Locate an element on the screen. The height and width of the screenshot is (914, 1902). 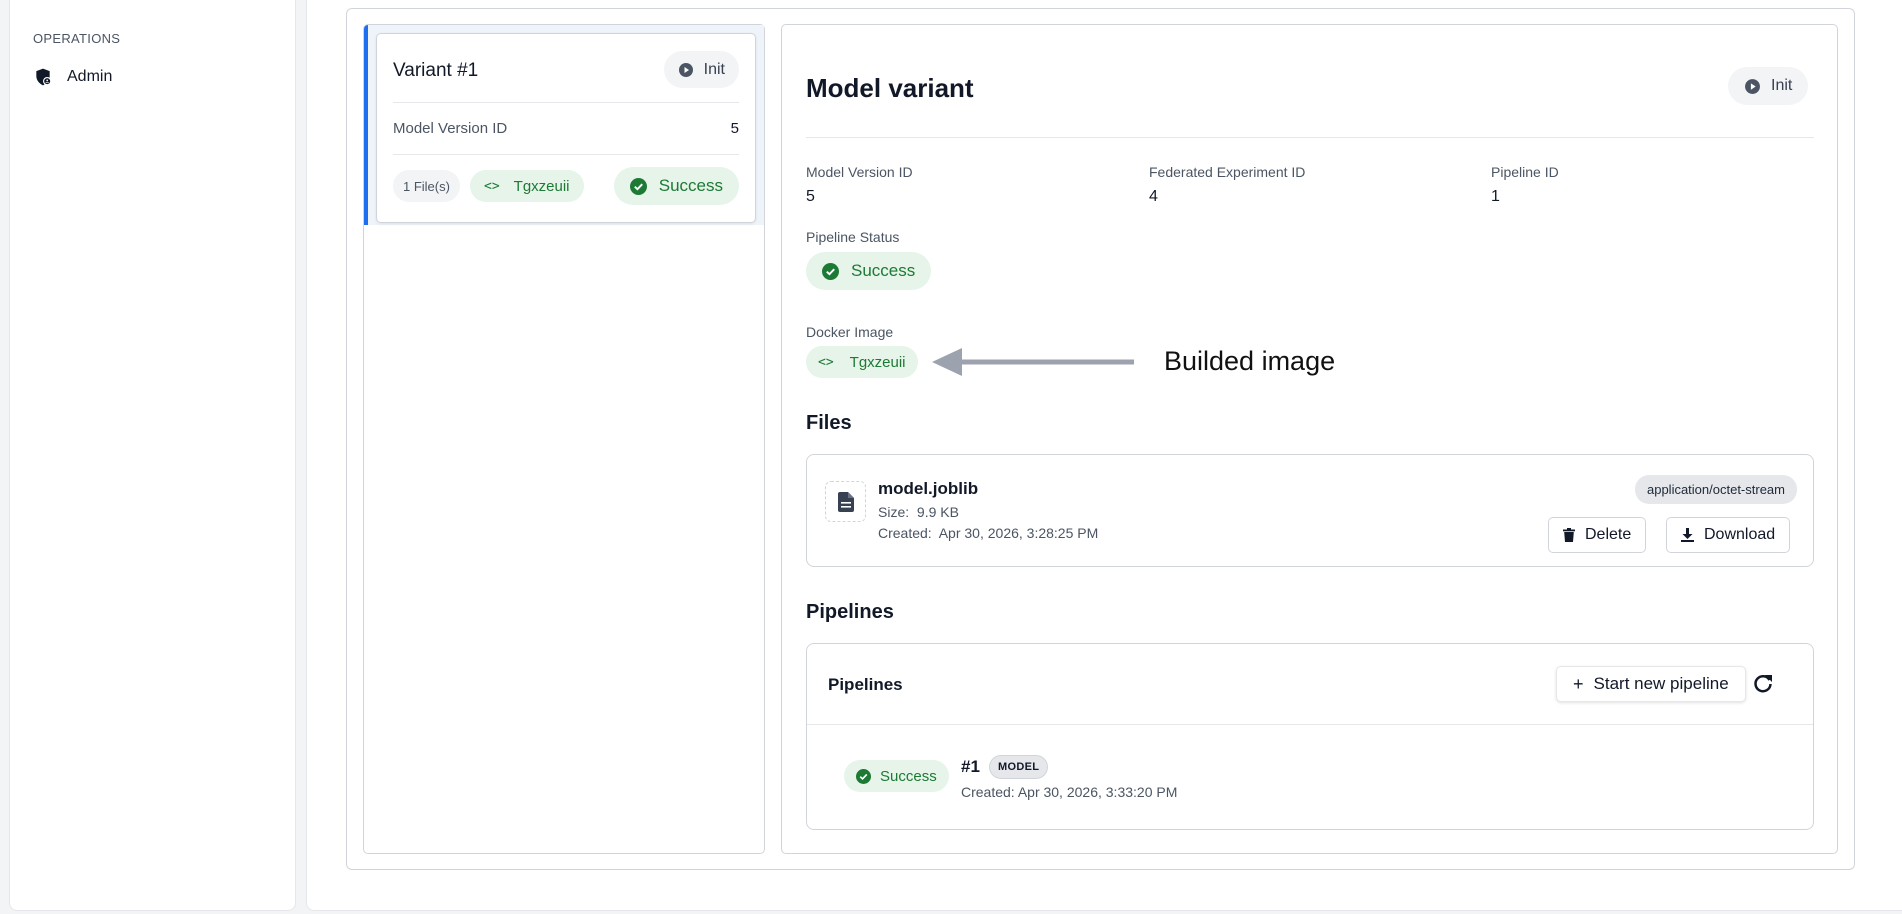
file-size: Size: 9.9 KB is located at coordinates (918, 512).